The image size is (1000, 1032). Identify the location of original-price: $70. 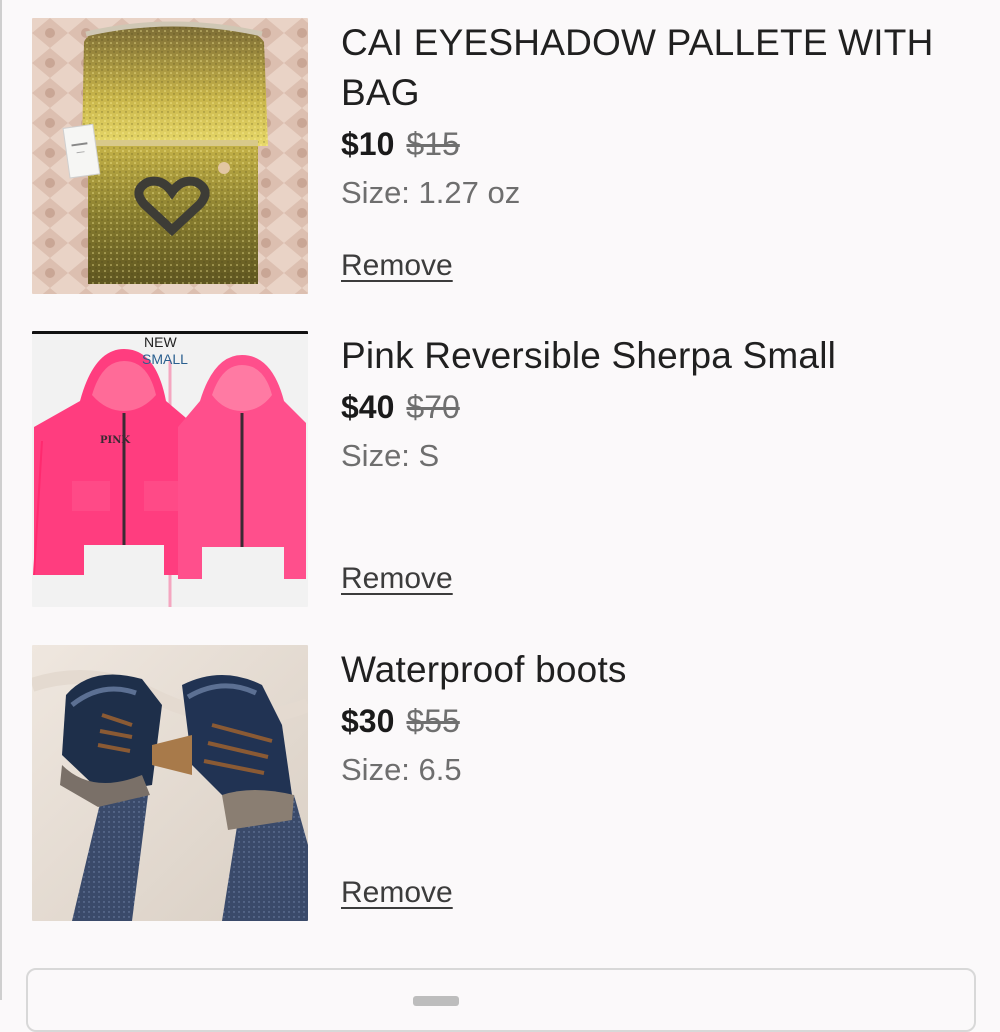
(433, 407).